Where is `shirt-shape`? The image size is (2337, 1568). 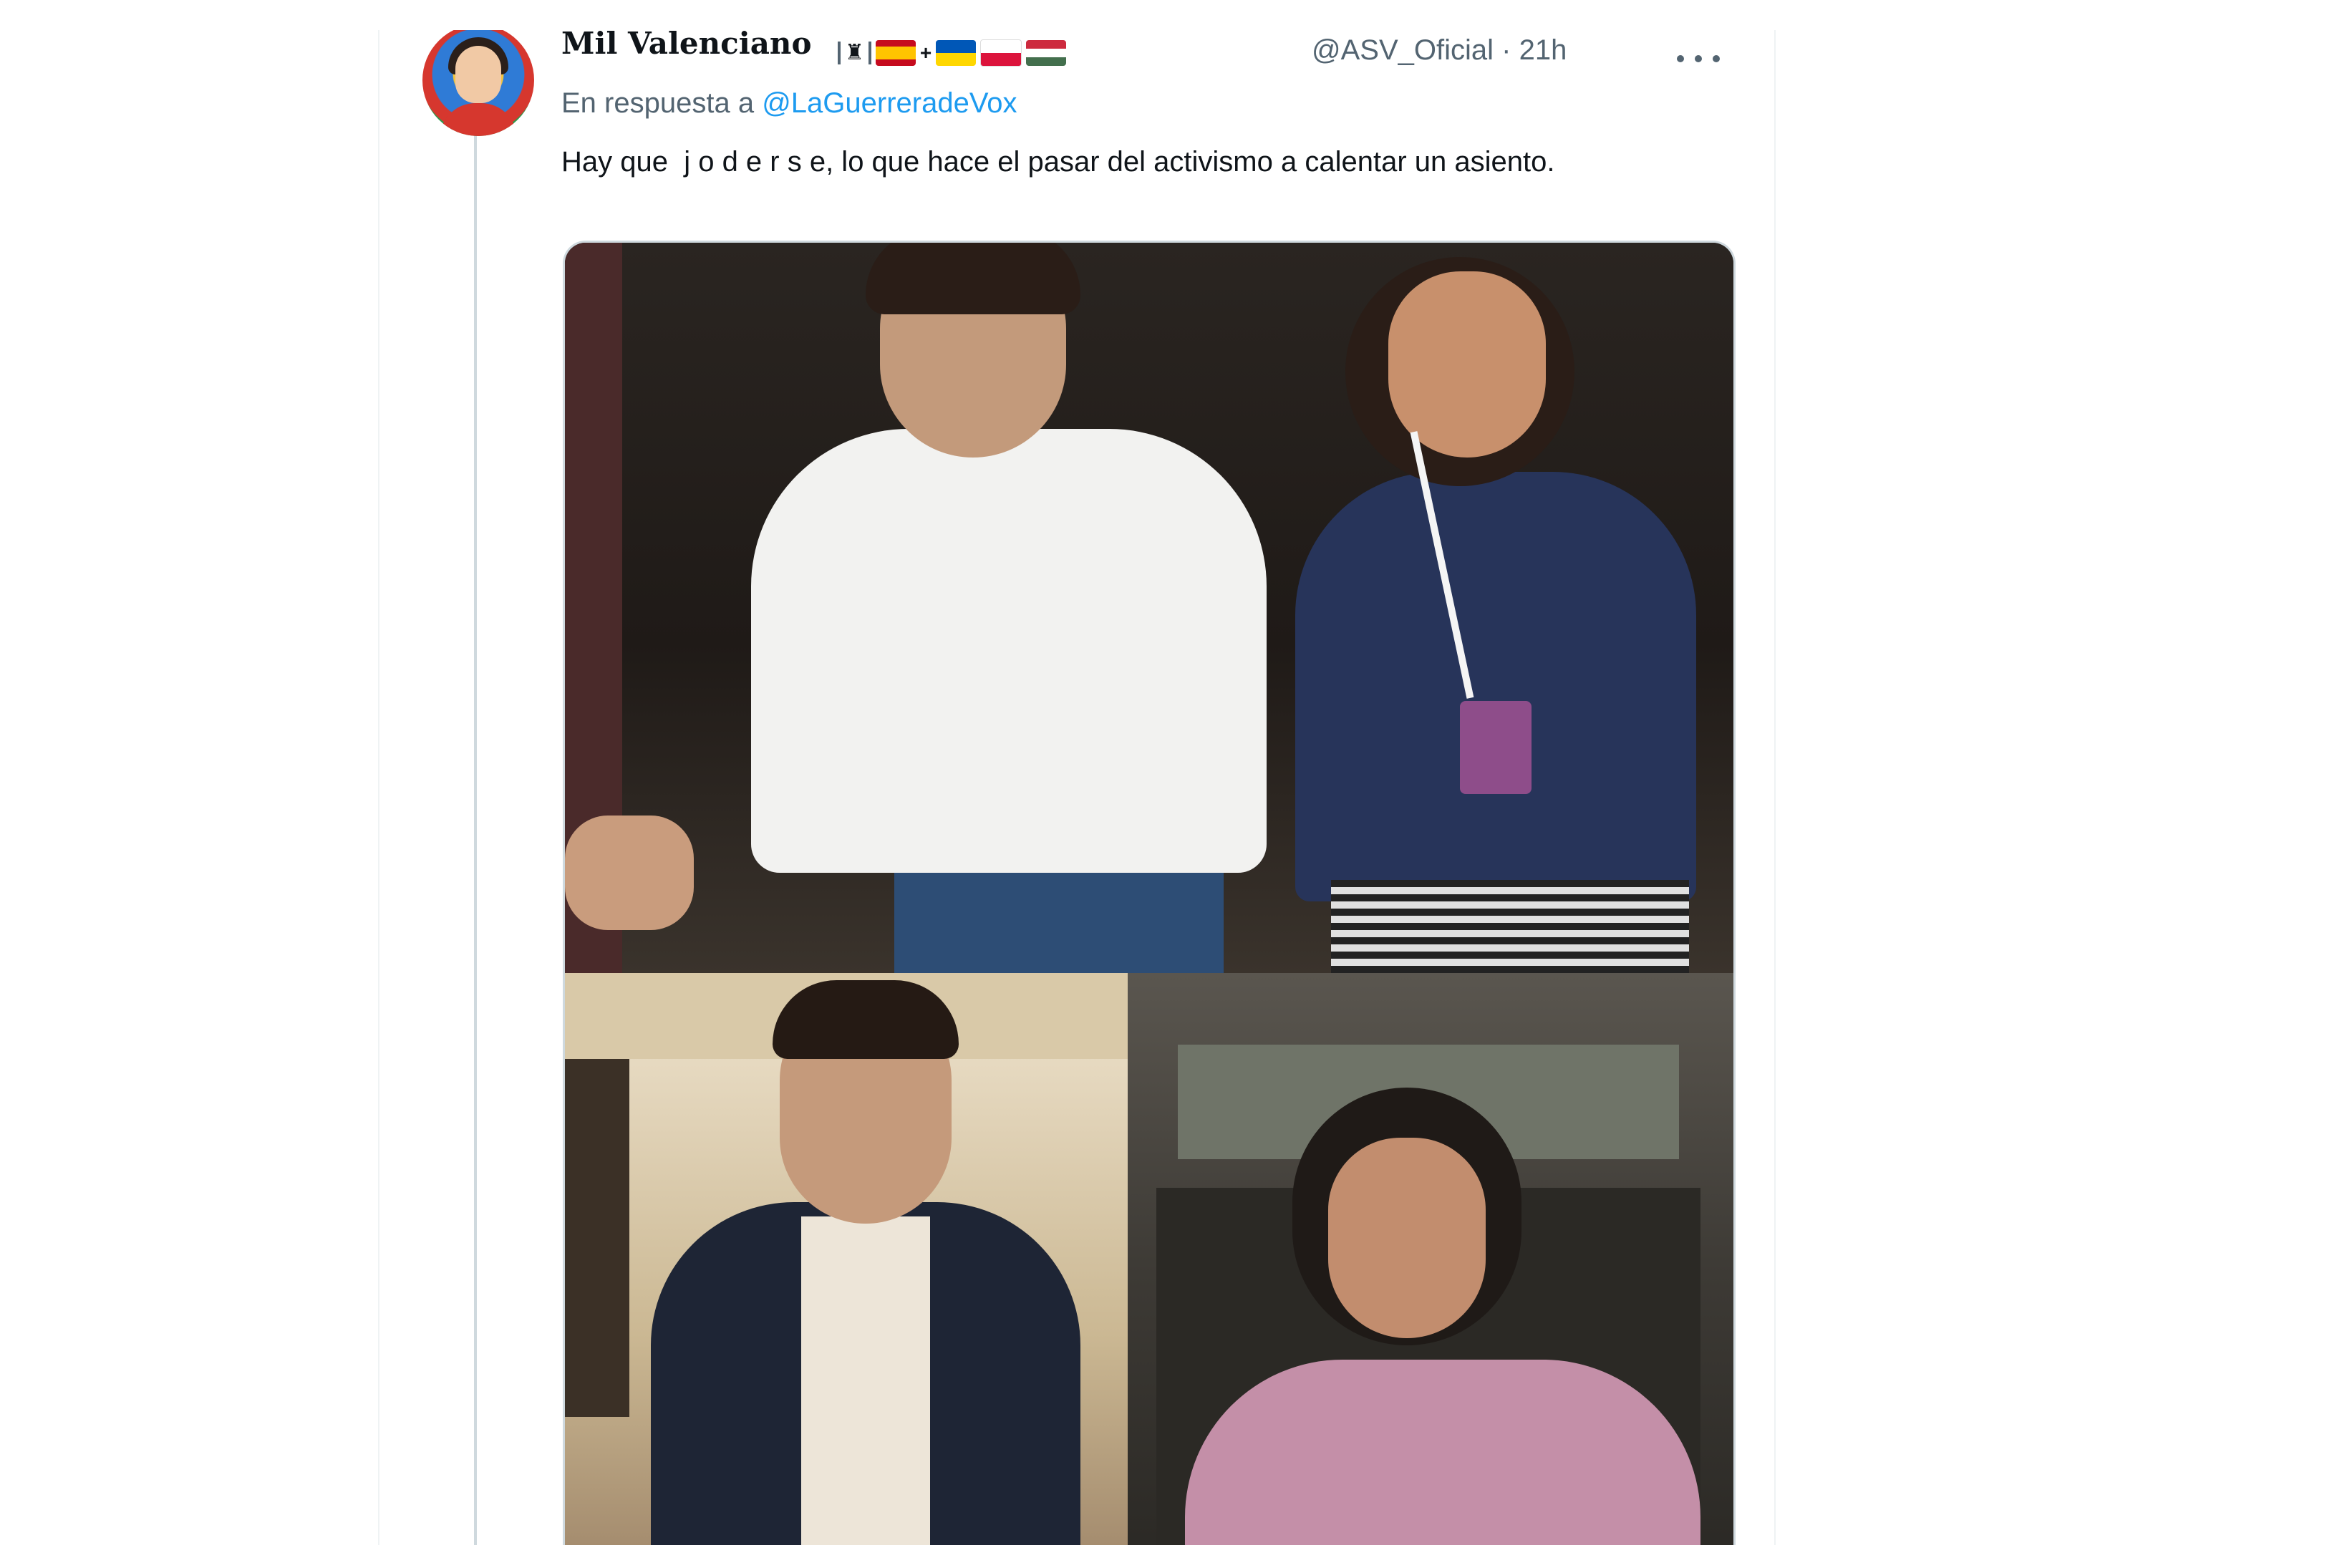
shirt-shape is located at coordinates (865, 1380).